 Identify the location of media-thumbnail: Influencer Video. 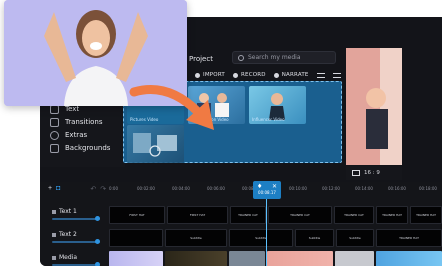
(277, 105).